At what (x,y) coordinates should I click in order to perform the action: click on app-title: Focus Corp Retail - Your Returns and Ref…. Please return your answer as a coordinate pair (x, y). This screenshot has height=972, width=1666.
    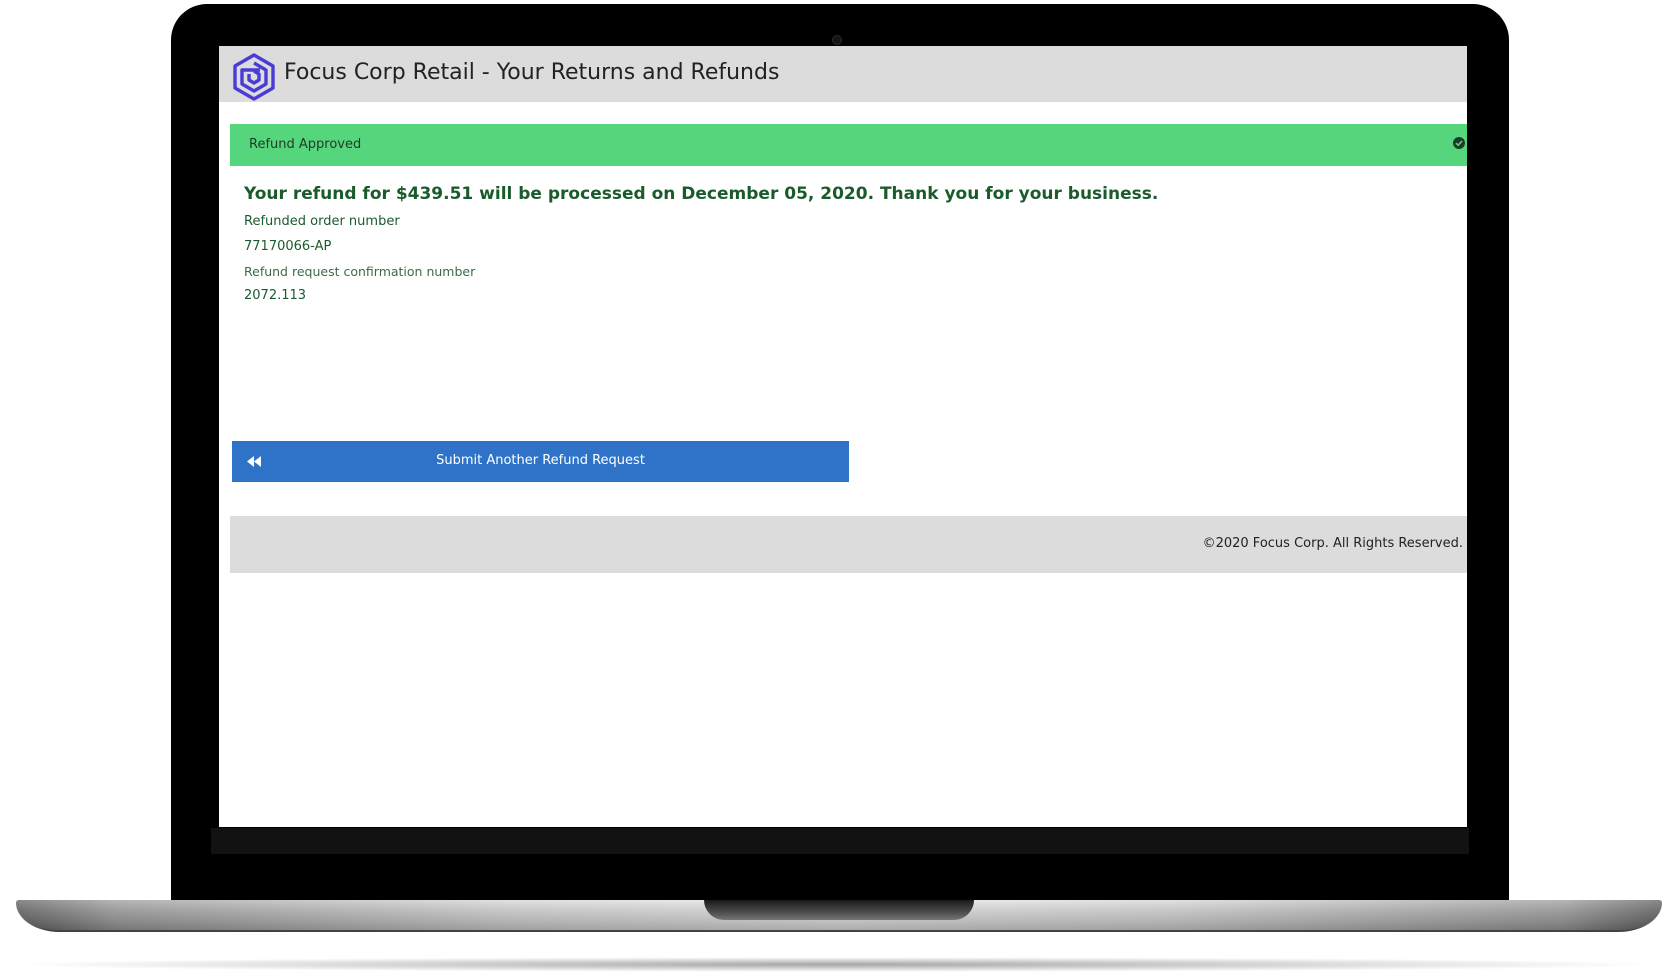
    Looking at the image, I should click on (532, 72).